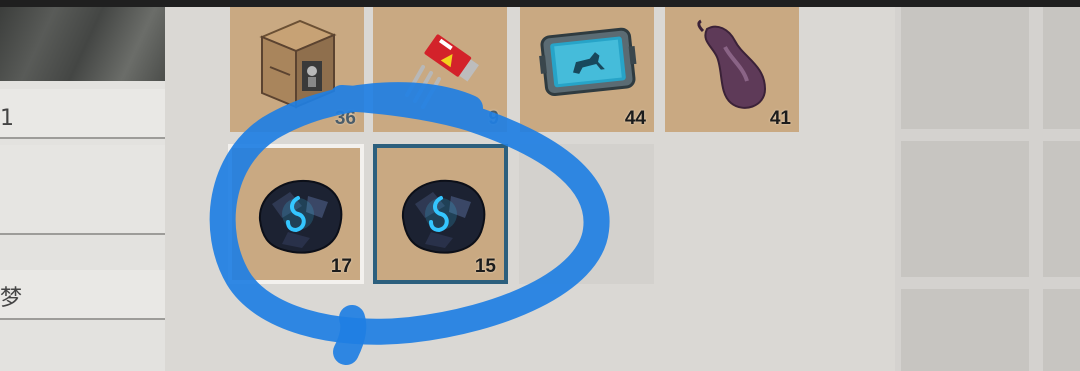 The image size is (1080, 371). Describe the element at coordinates (82, 44) in the screenshot. I see `character-portrait` at that location.